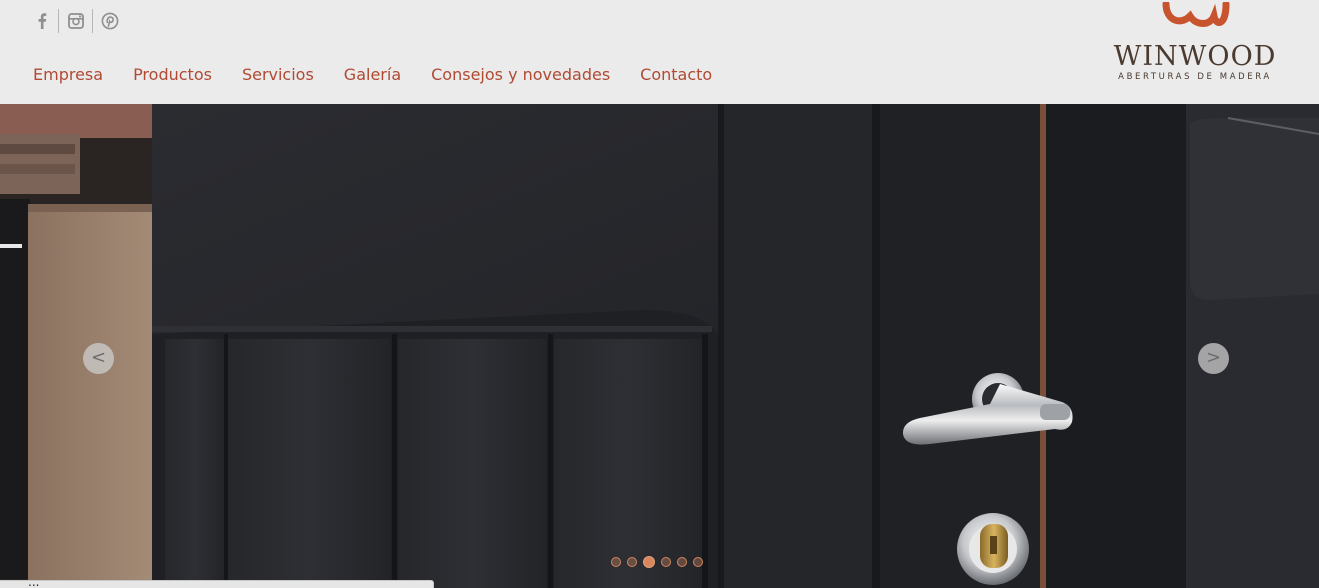 The image size is (1319, 588). Describe the element at coordinates (1195, 77) in the screenshot. I see `logo-tagline: ABERTURAS DE MADERA` at that location.